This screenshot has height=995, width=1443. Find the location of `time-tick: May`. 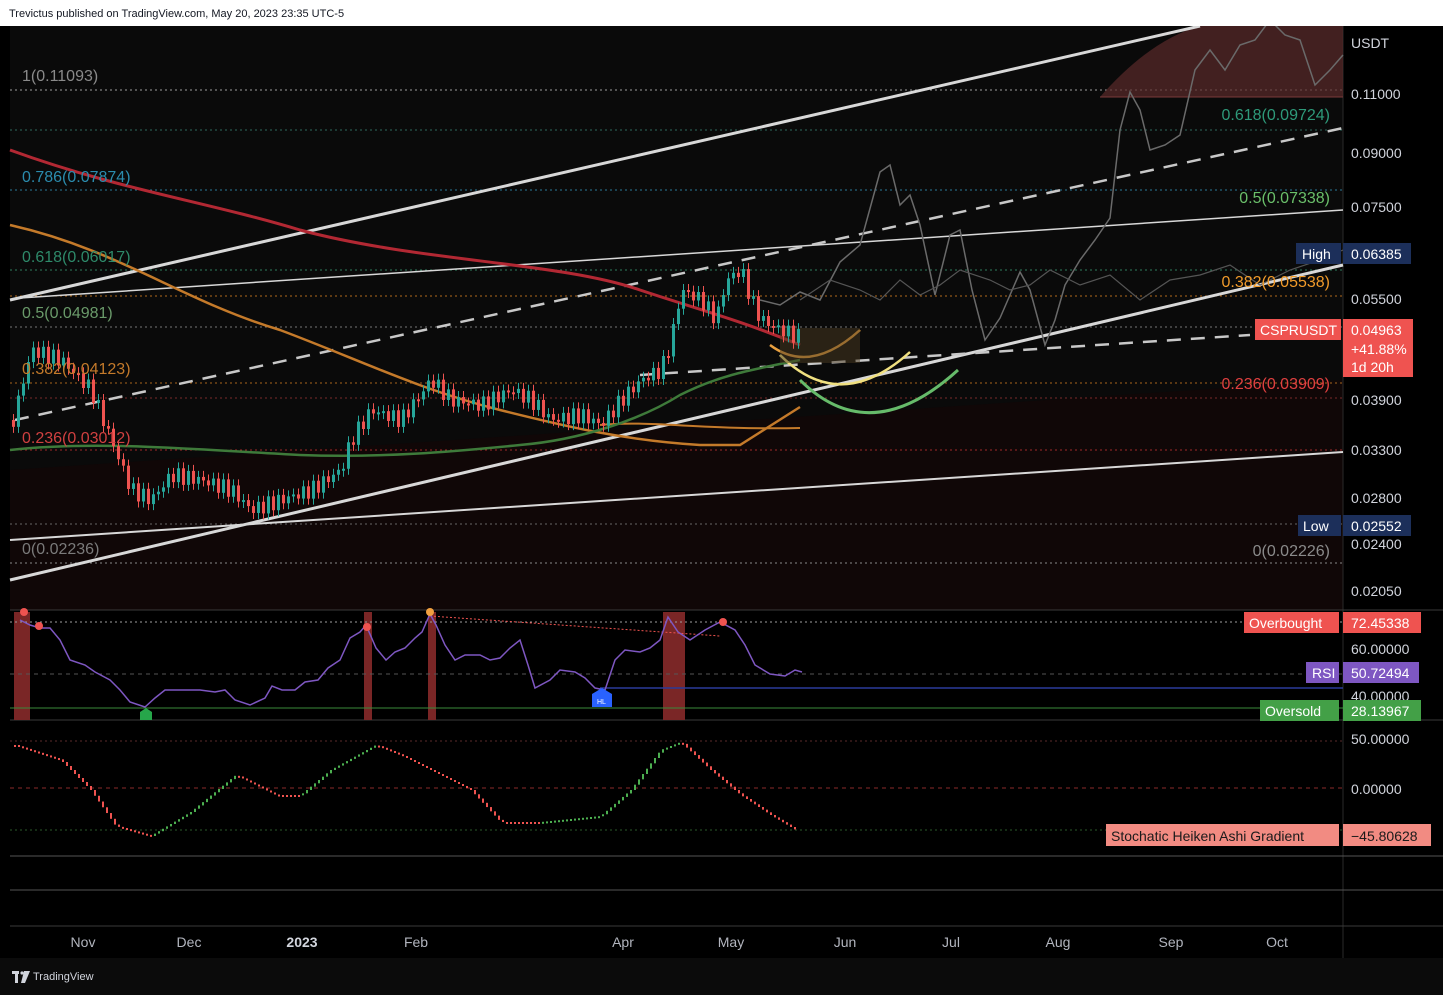

time-tick: May is located at coordinates (731, 942).